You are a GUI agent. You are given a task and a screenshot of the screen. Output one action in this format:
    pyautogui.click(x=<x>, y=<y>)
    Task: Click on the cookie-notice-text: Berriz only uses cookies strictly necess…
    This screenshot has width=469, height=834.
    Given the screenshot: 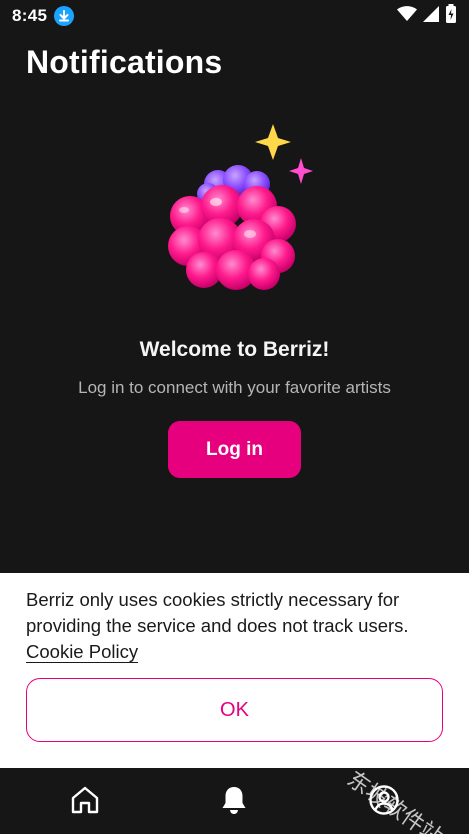 What is the action you would take?
    pyautogui.click(x=217, y=612)
    